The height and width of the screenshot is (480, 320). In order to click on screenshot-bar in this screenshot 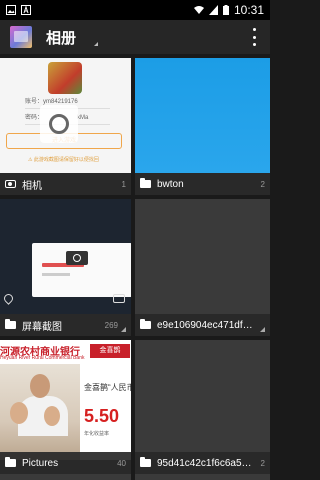, I will do `click(56, 274)`.